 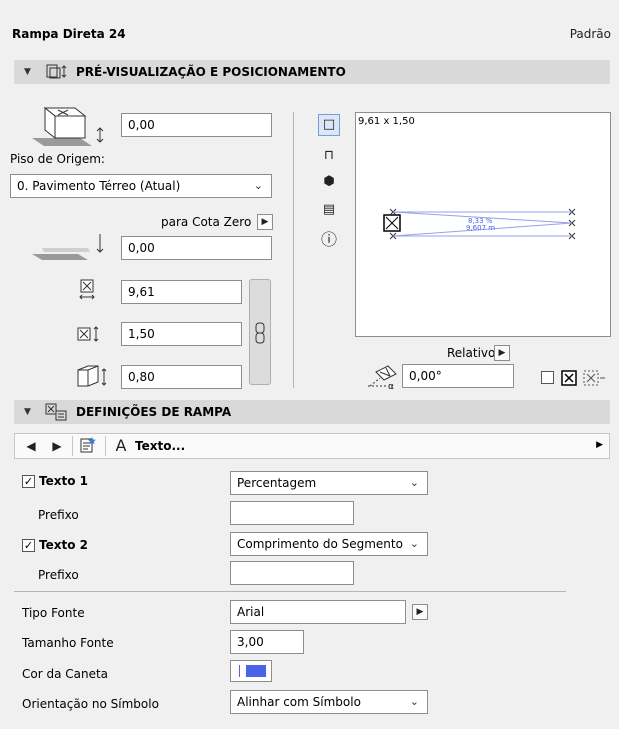 What do you see at coordinates (88, 290) in the screenshot?
I see `length-icon` at bounding box center [88, 290].